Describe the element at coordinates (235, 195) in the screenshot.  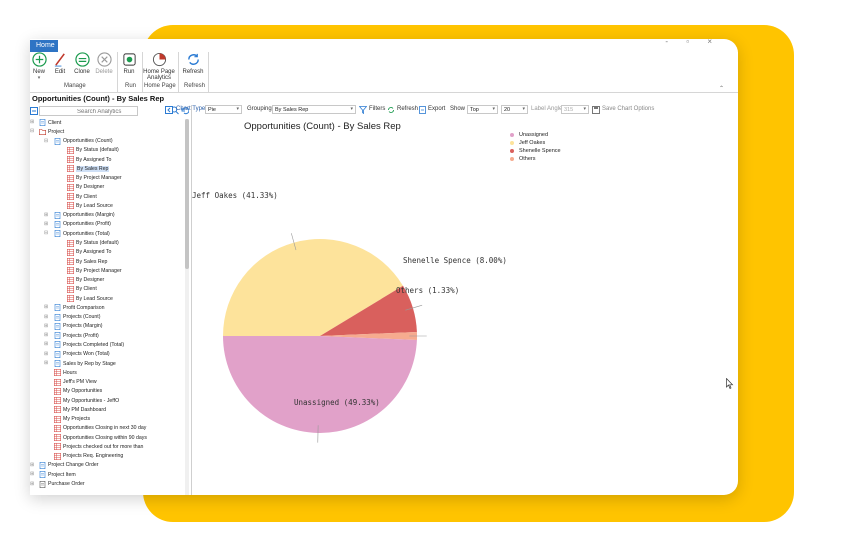
I see `pie-data-label: Jeff Oakes (41.33%)` at that location.